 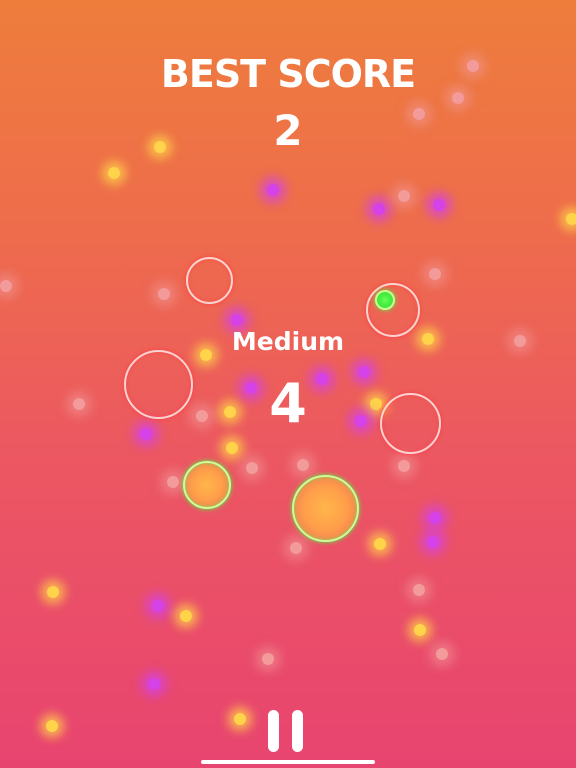 I want to click on best-score-label: BEST SCORE, so click(x=288, y=74).